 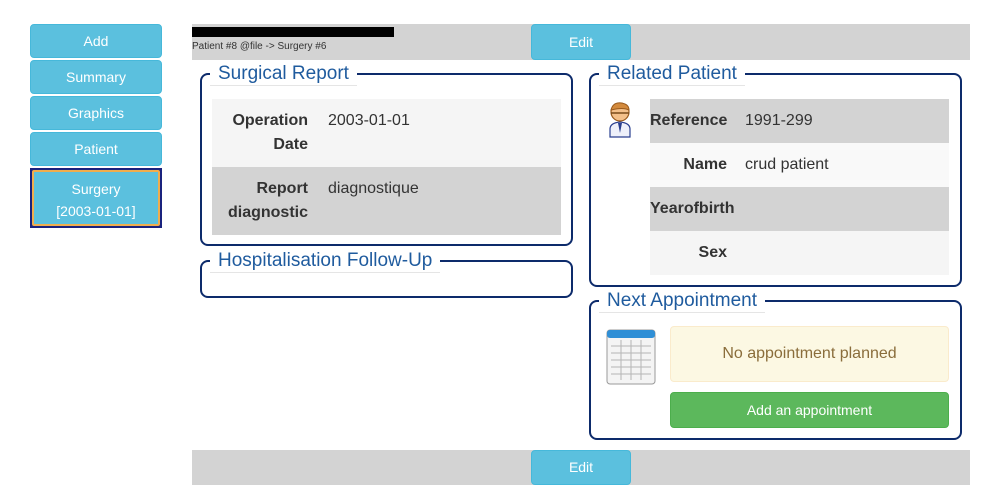 What do you see at coordinates (631, 357) in the screenshot?
I see `calendar-table-icon` at bounding box center [631, 357].